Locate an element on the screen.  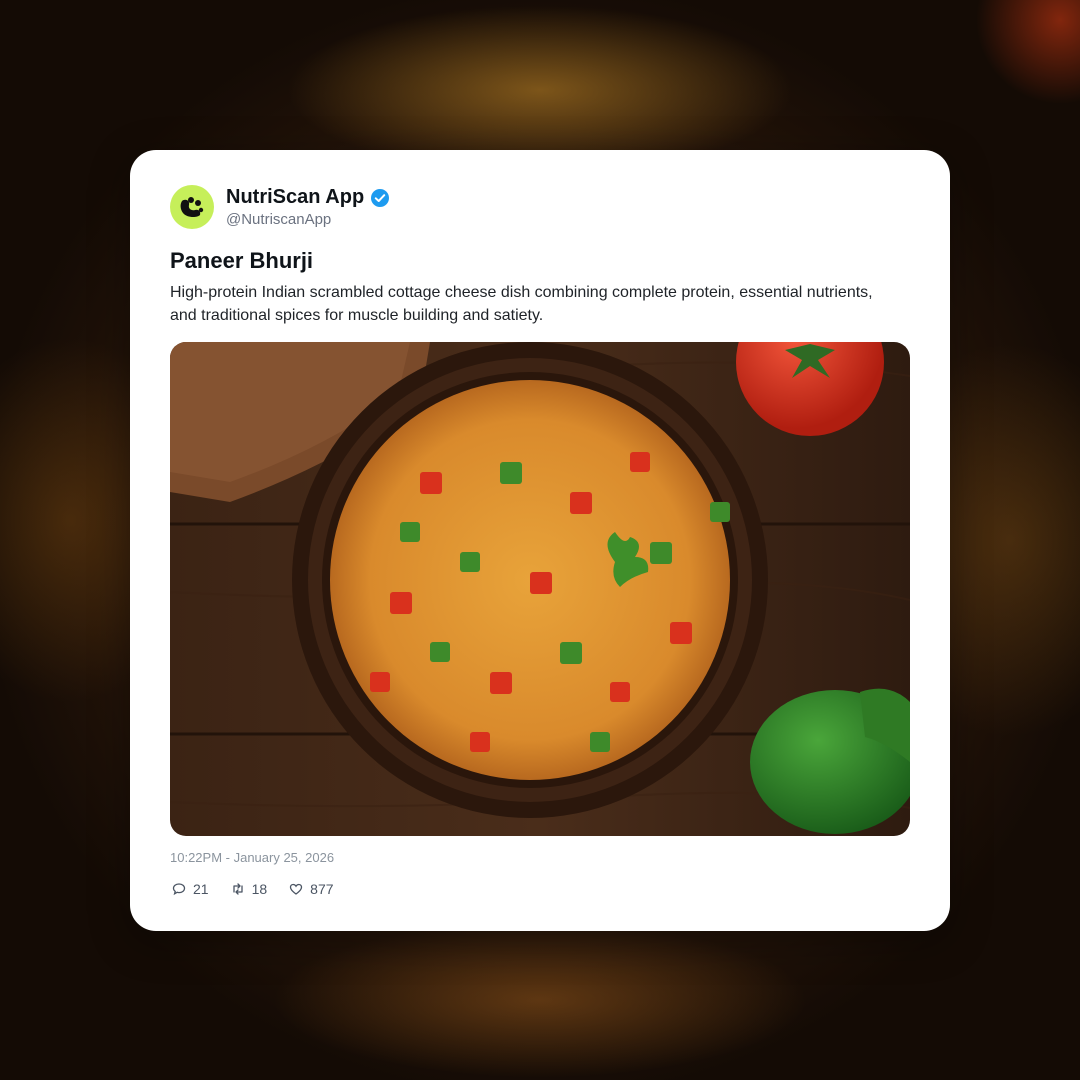
display-name: NutriScan App is located at coordinates (295, 197).